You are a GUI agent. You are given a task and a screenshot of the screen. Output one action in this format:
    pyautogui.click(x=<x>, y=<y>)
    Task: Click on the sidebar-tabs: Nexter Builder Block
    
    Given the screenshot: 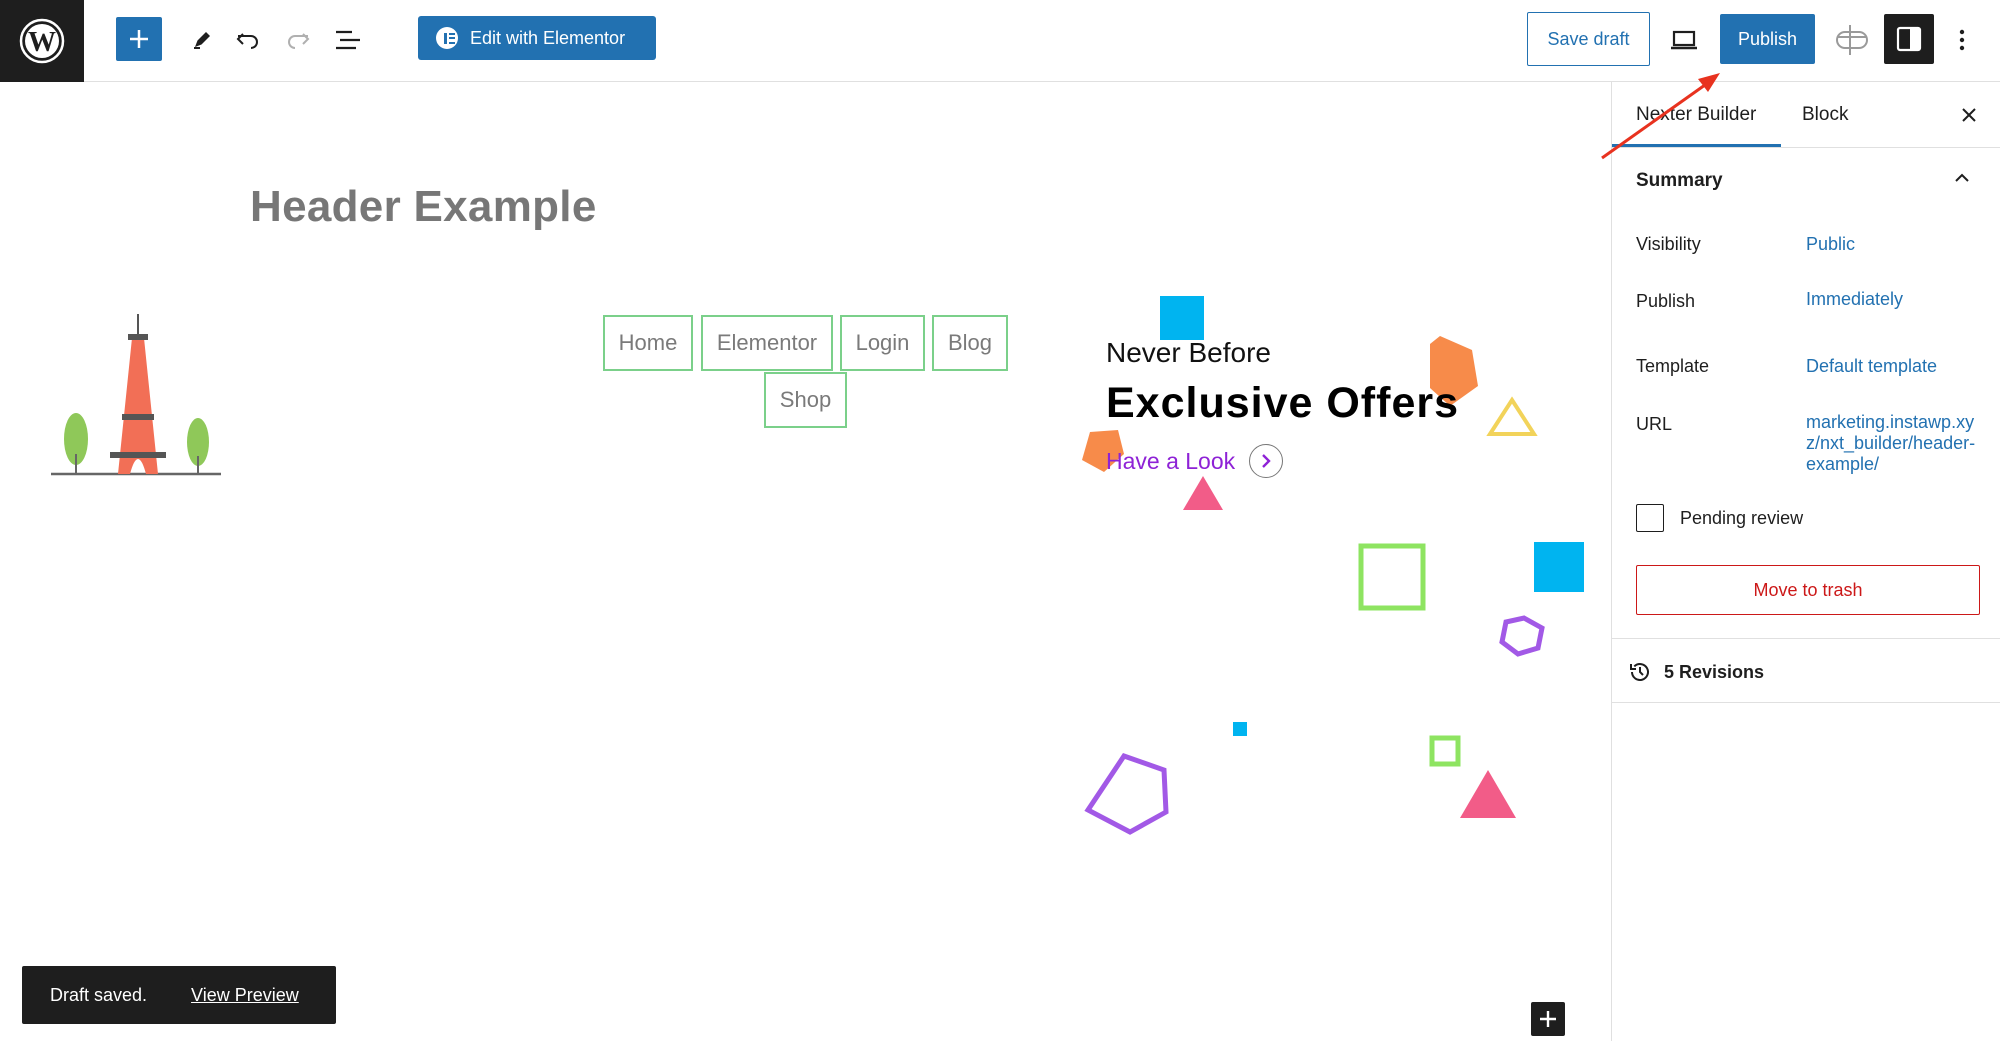 What is the action you would take?
    pyautogui.click(x=1806, y=115)
    